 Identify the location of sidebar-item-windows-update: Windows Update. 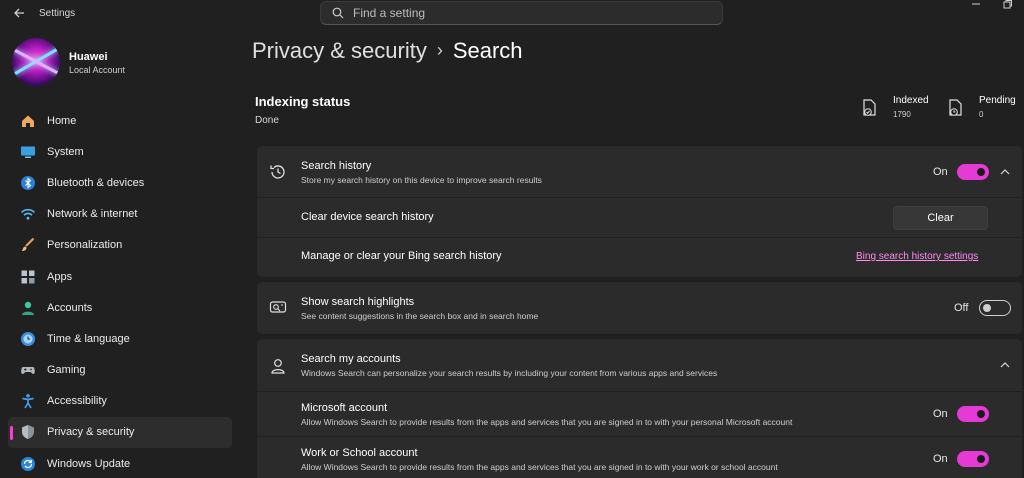
(120, 463).